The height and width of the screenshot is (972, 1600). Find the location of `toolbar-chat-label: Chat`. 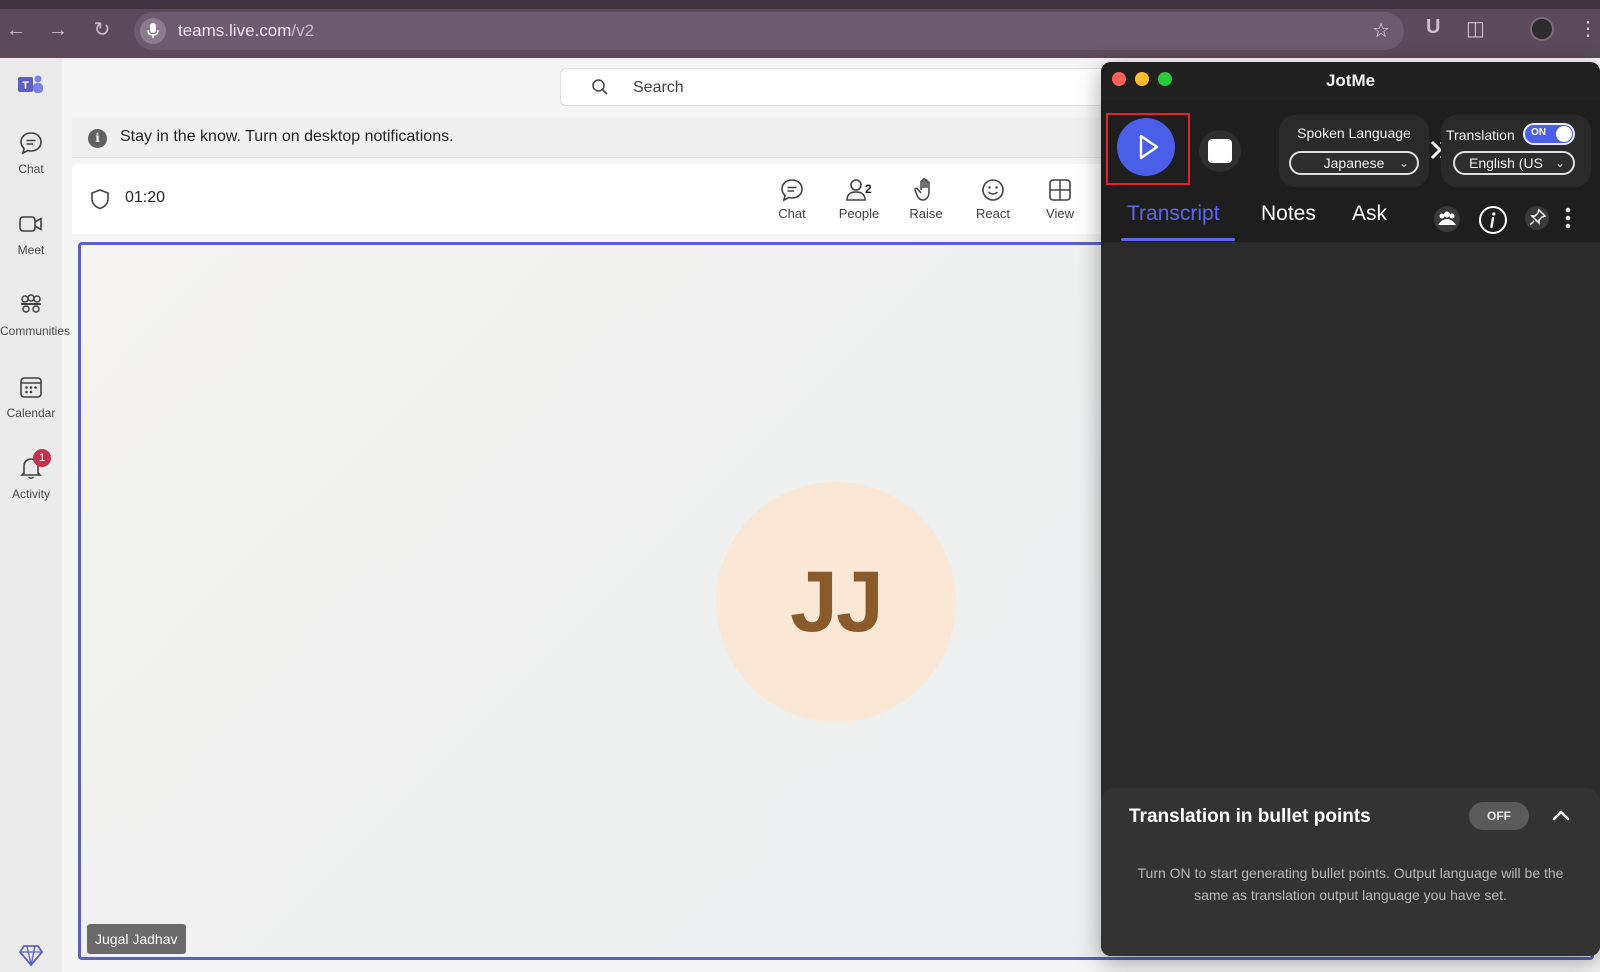

toolbar-chat-label: Chat is located at coordinates (792, 213).